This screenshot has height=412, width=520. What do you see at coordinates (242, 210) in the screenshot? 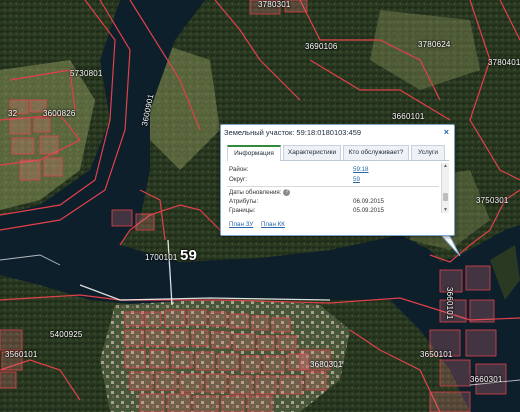
I see `borders-label: Границы:` at bounding box center [242, 210].